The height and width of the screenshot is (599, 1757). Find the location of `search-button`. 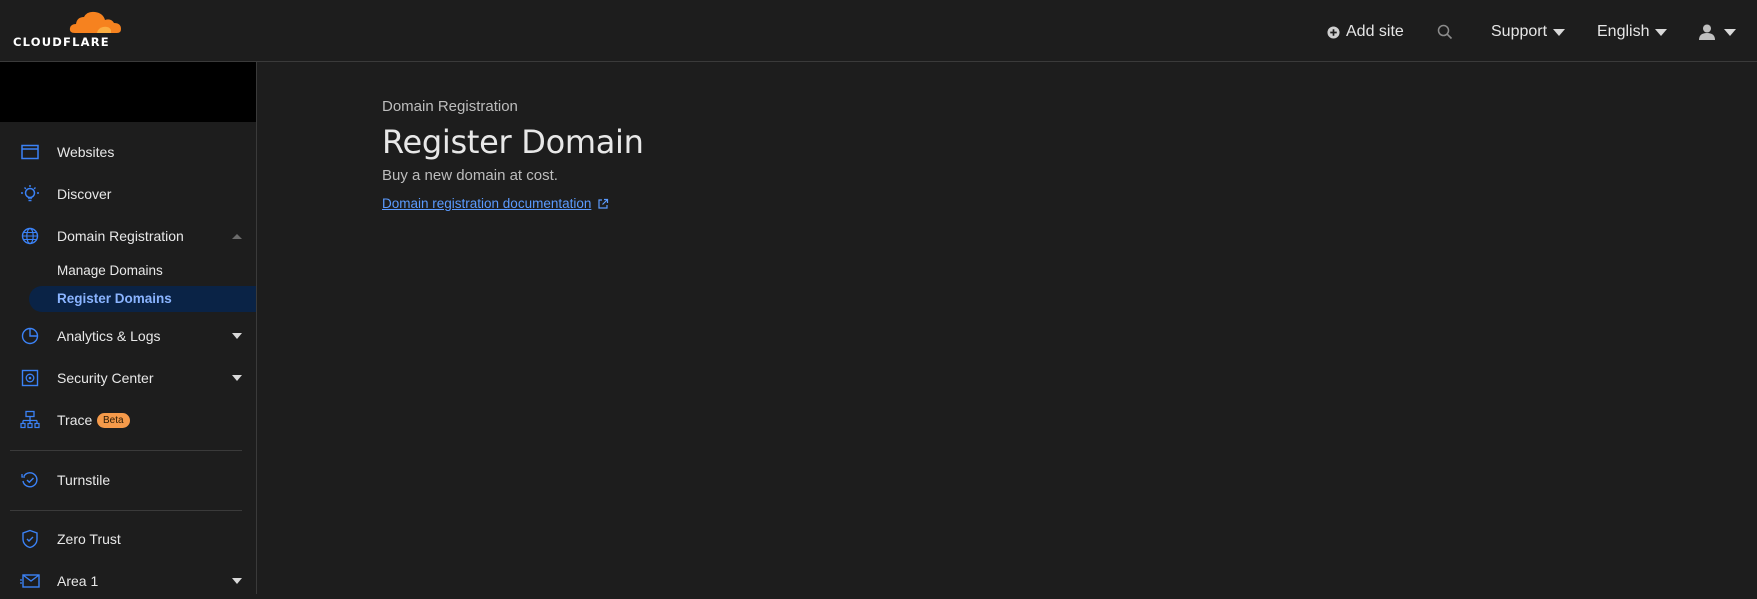

search-button is located at coordinates (1445, 32).